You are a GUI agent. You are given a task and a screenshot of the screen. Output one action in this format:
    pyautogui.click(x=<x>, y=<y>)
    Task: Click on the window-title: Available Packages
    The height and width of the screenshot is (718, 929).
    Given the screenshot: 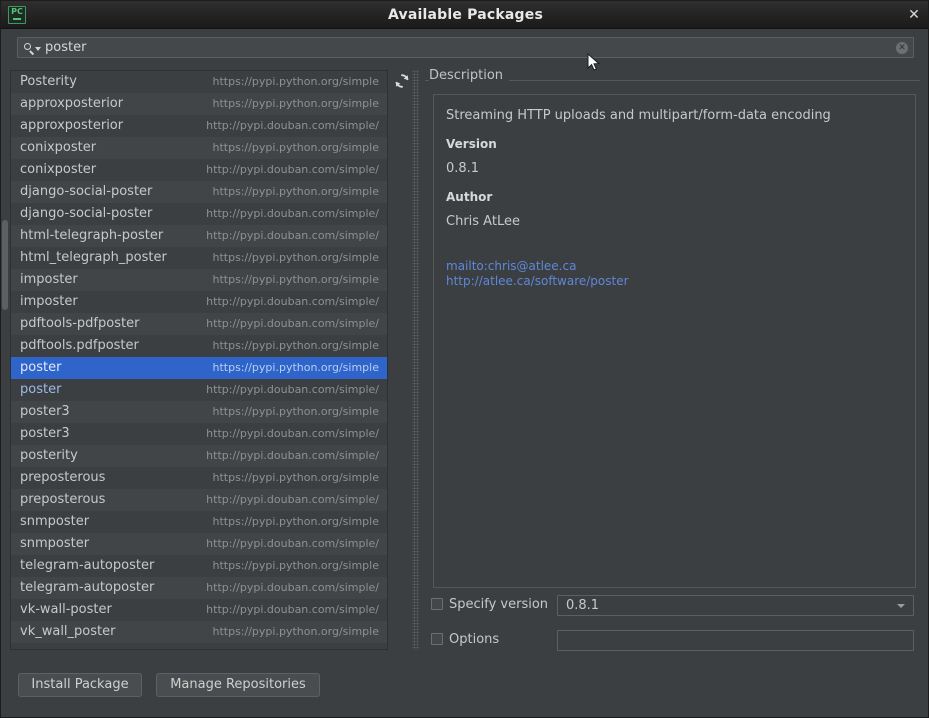 What is the action you would take?
    pyautogui.click(x=465, y=15)
    